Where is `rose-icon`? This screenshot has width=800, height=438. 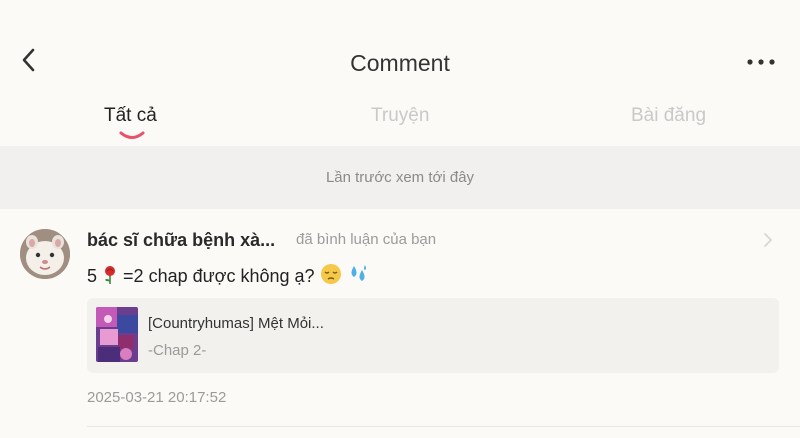
rose-icon is located at coordinates (110, 275).